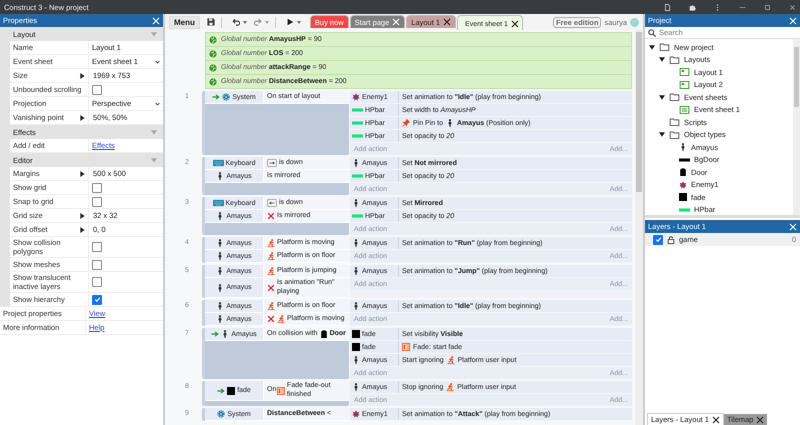 Image resolution: width=800 pixels, height=425 pixels. Describe the element at coordinates (692, 7) in the screenshot. I see `puzzle-icon` at that location.